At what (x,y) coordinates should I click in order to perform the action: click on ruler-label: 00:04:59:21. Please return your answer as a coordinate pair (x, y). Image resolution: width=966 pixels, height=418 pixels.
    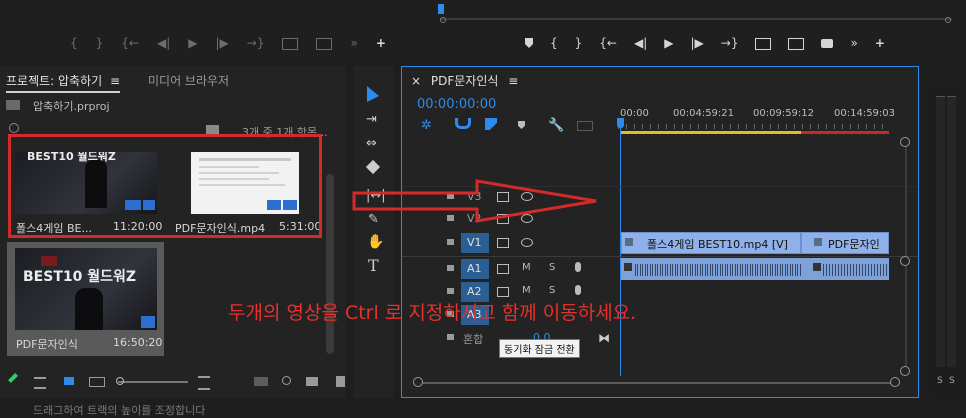
    Looking at the image, I should click on (704, 113).